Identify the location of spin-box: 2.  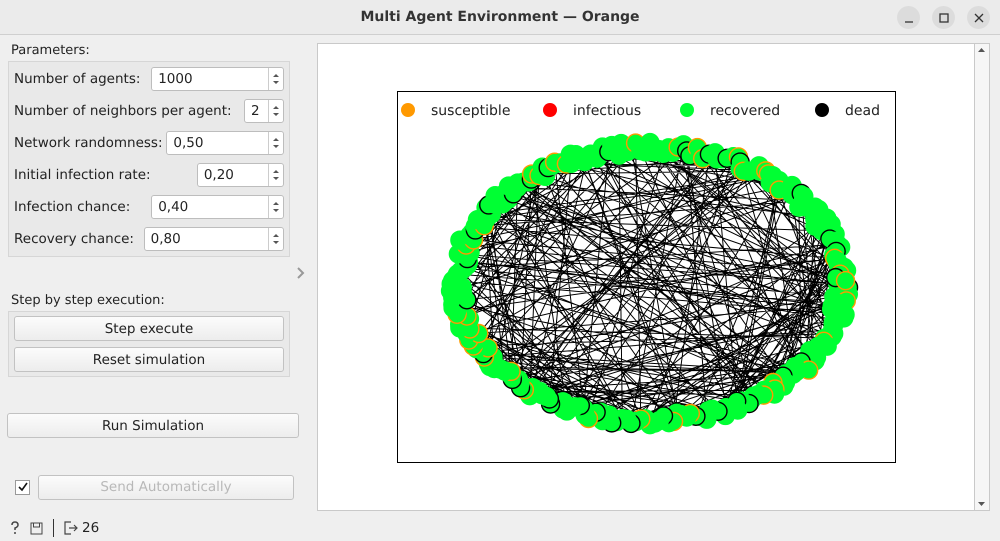
(264, 111).